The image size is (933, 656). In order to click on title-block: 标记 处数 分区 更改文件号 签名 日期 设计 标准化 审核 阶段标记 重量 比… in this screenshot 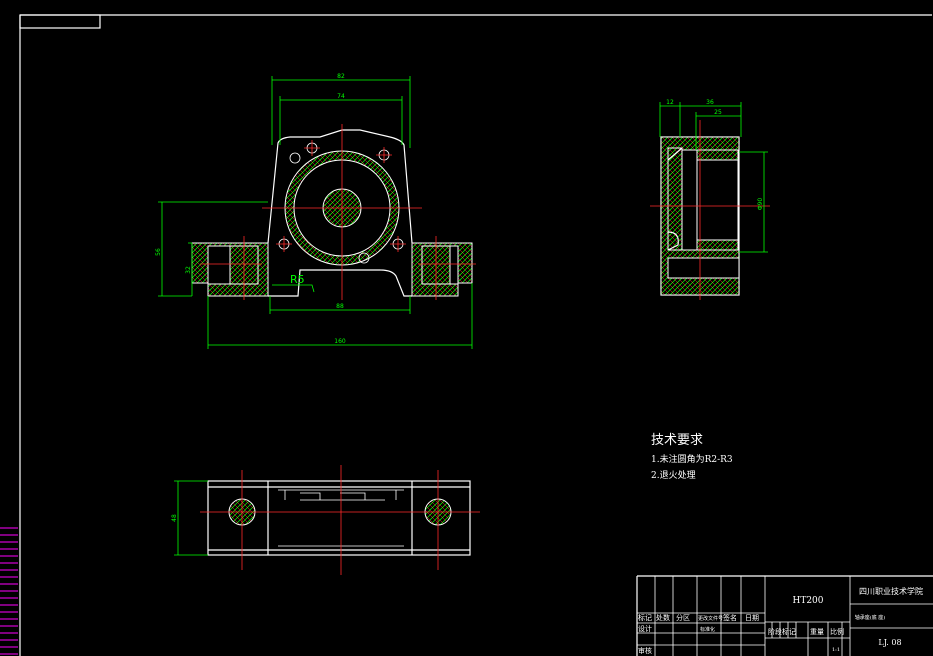, I will do `click(784, 615)`.